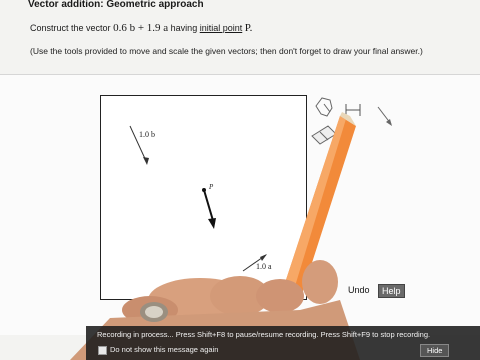 This screenshot has height=360, width=480. I want to click on move-tool-icon, so click(324, 107).